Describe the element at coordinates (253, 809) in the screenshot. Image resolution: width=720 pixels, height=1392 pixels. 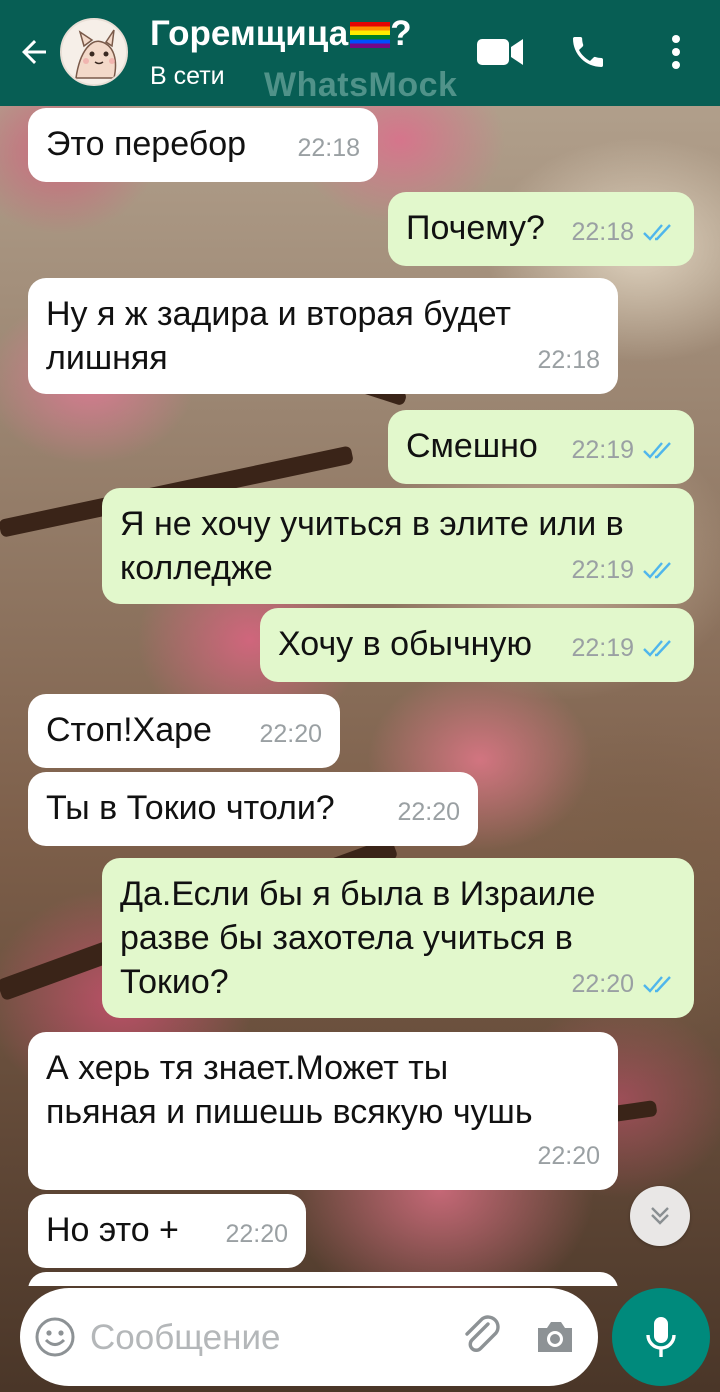
I see `message-incoming: Ты в Токио чтоли? 22:20` at that location.